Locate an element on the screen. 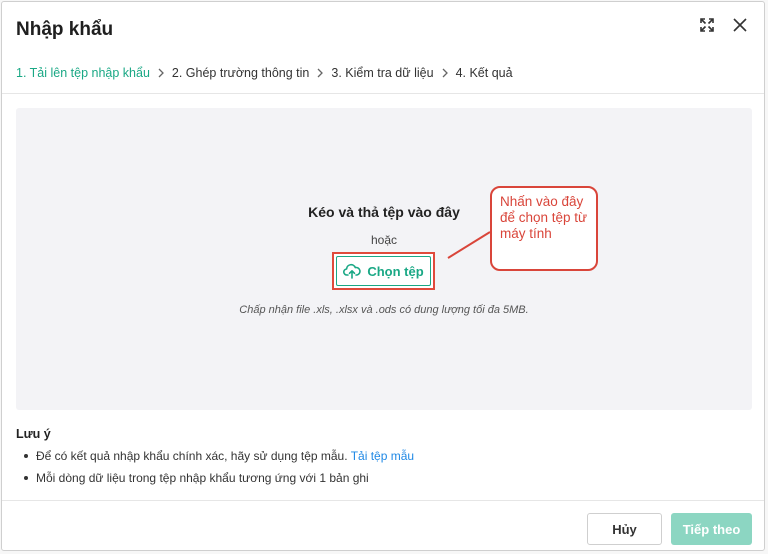 This screenshot has width=768, height=554. header-divider is located at coordinates (383, 93).